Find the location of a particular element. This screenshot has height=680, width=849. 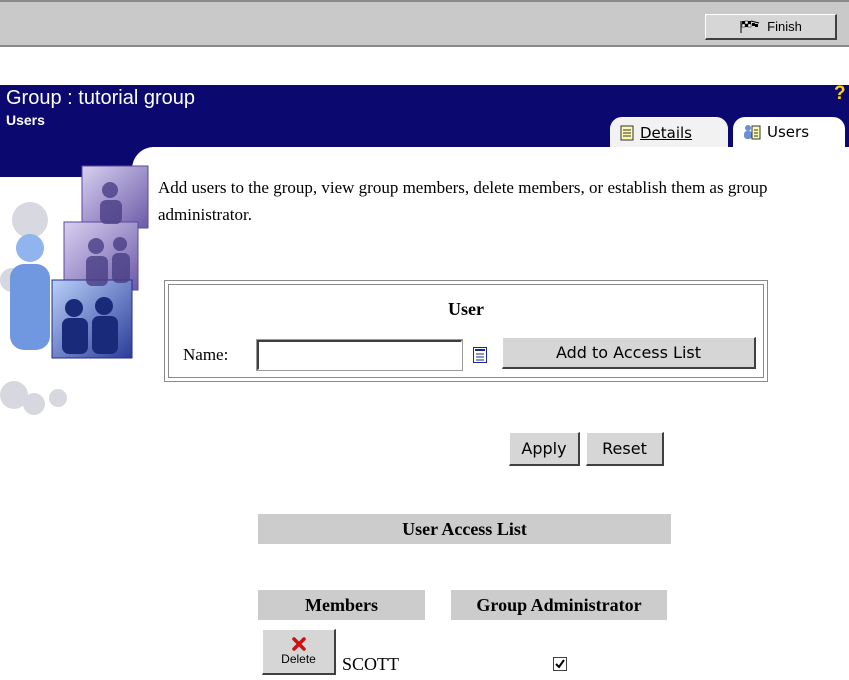

user-add-box-inner: User Name: Add to Access List is located at coordinates (466, 331).